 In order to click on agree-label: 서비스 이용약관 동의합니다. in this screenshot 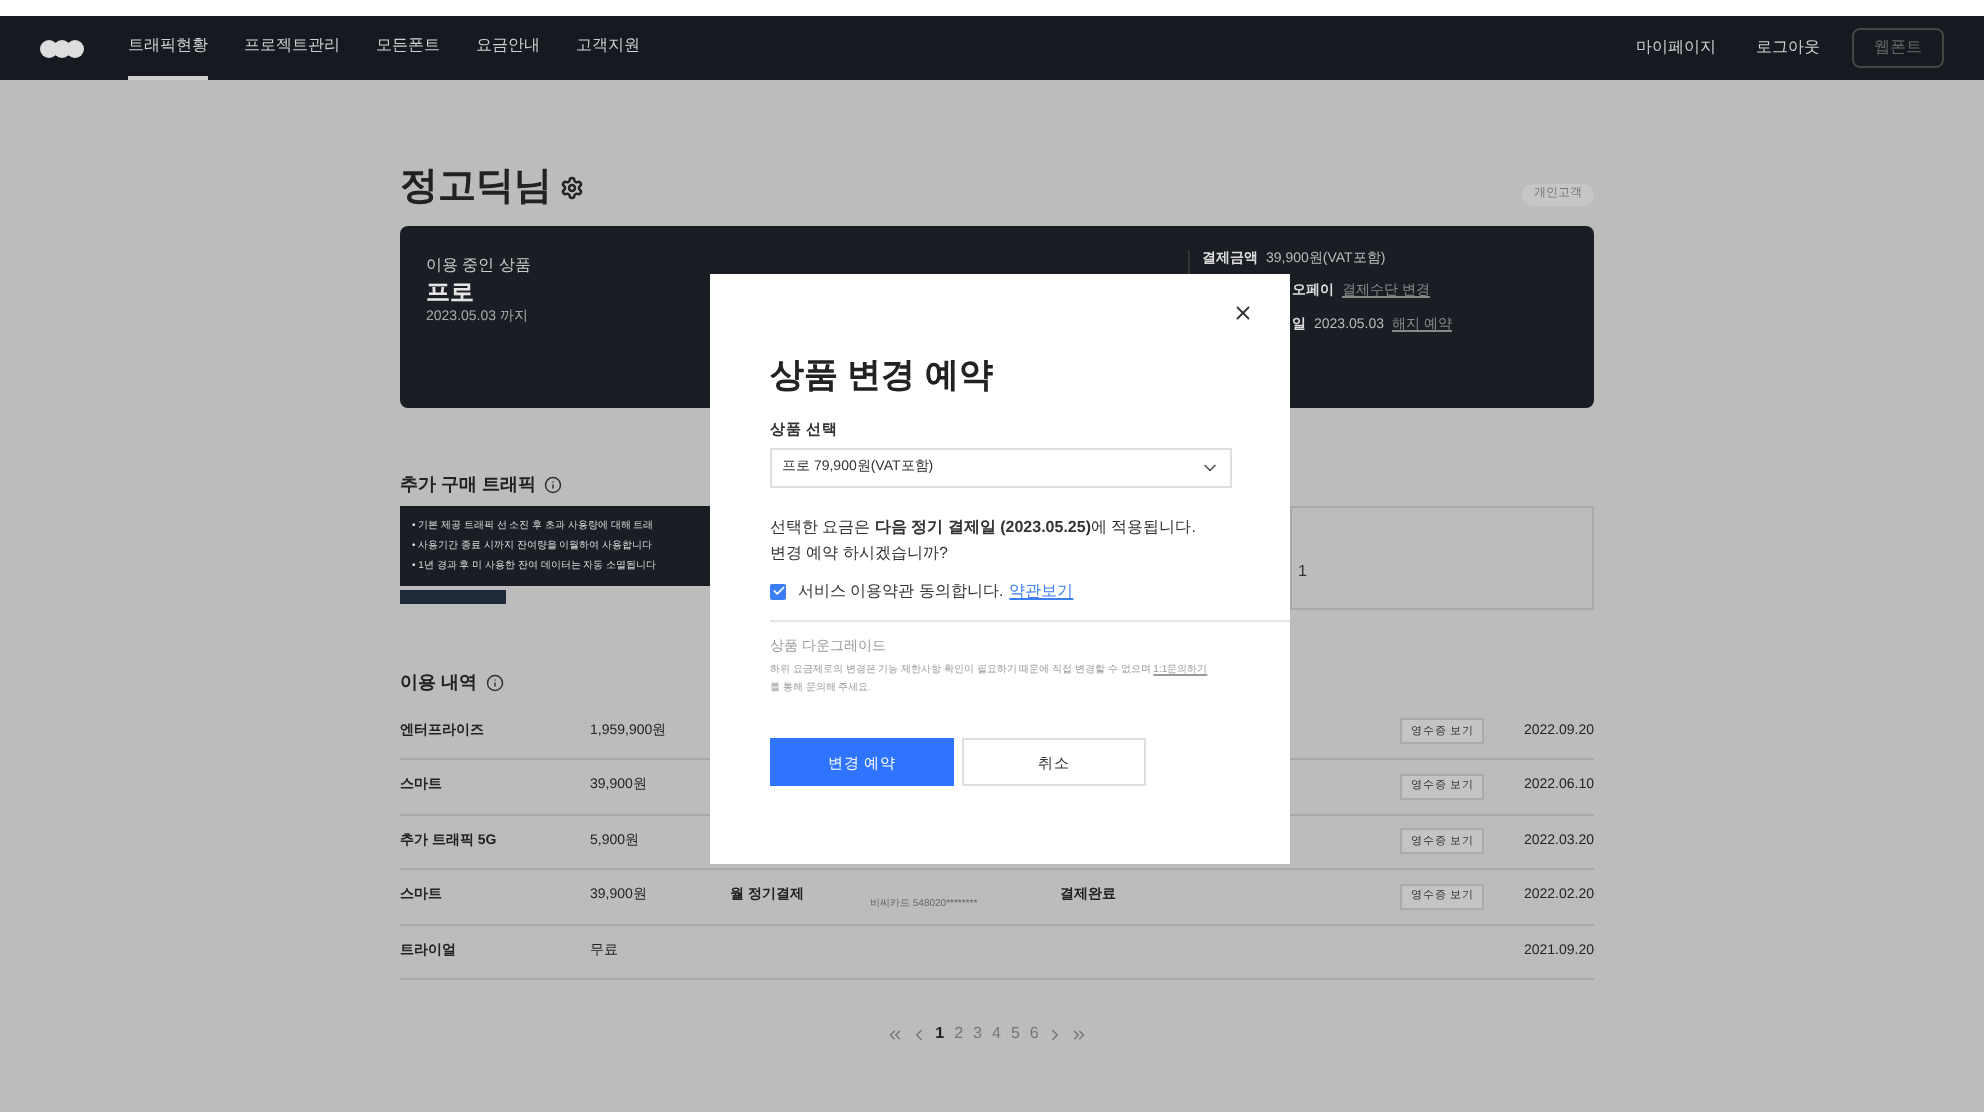, I will do `click(901, 591)`.